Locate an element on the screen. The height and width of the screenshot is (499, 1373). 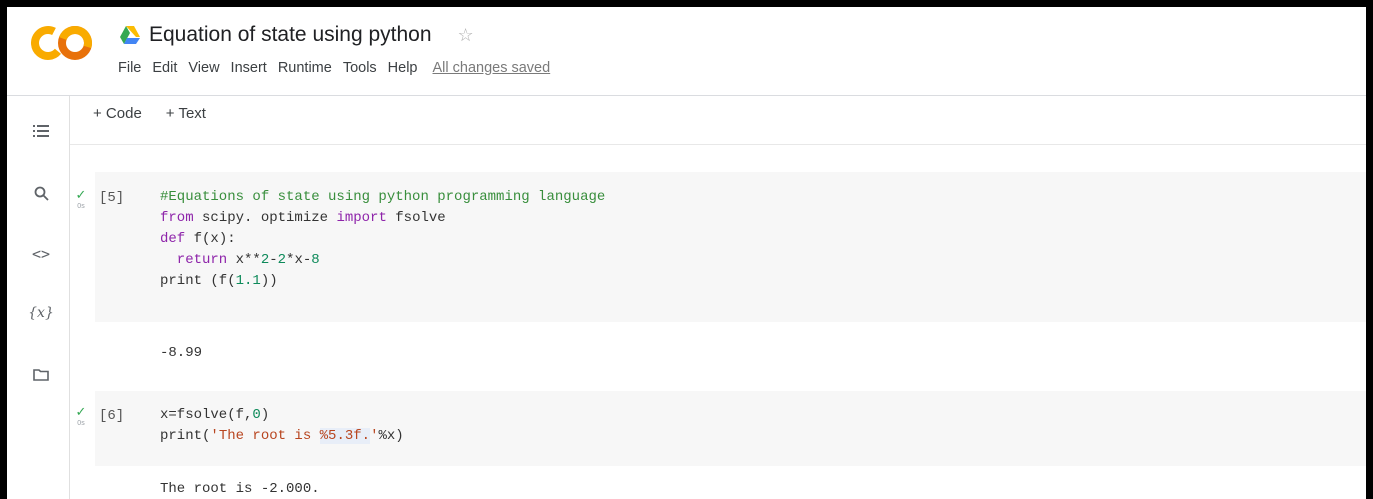
notebook-title: Equation of state using python is located at coordinates (290, 35).